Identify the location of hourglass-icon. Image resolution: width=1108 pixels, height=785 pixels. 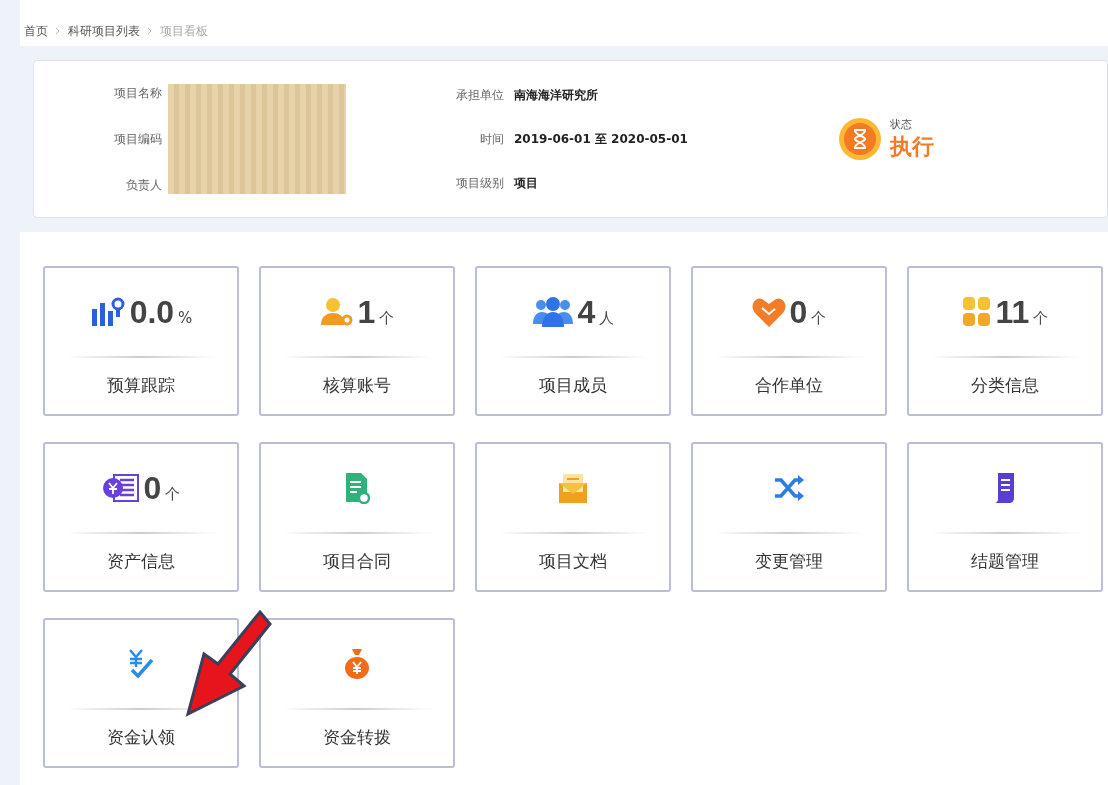
(859, 139).